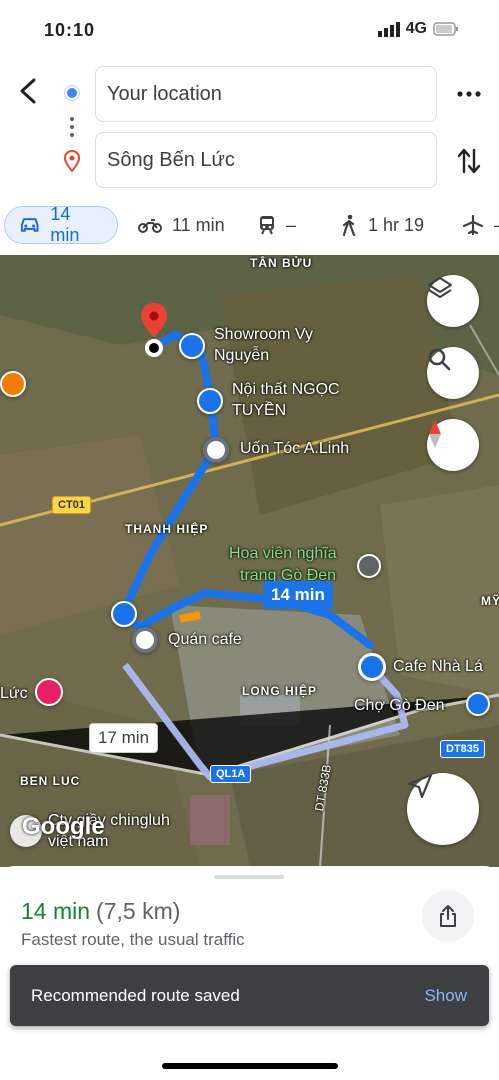  Describe the element at coordinates (154, 331) in the screenshot. I see `destination-marker-icon` at that location.